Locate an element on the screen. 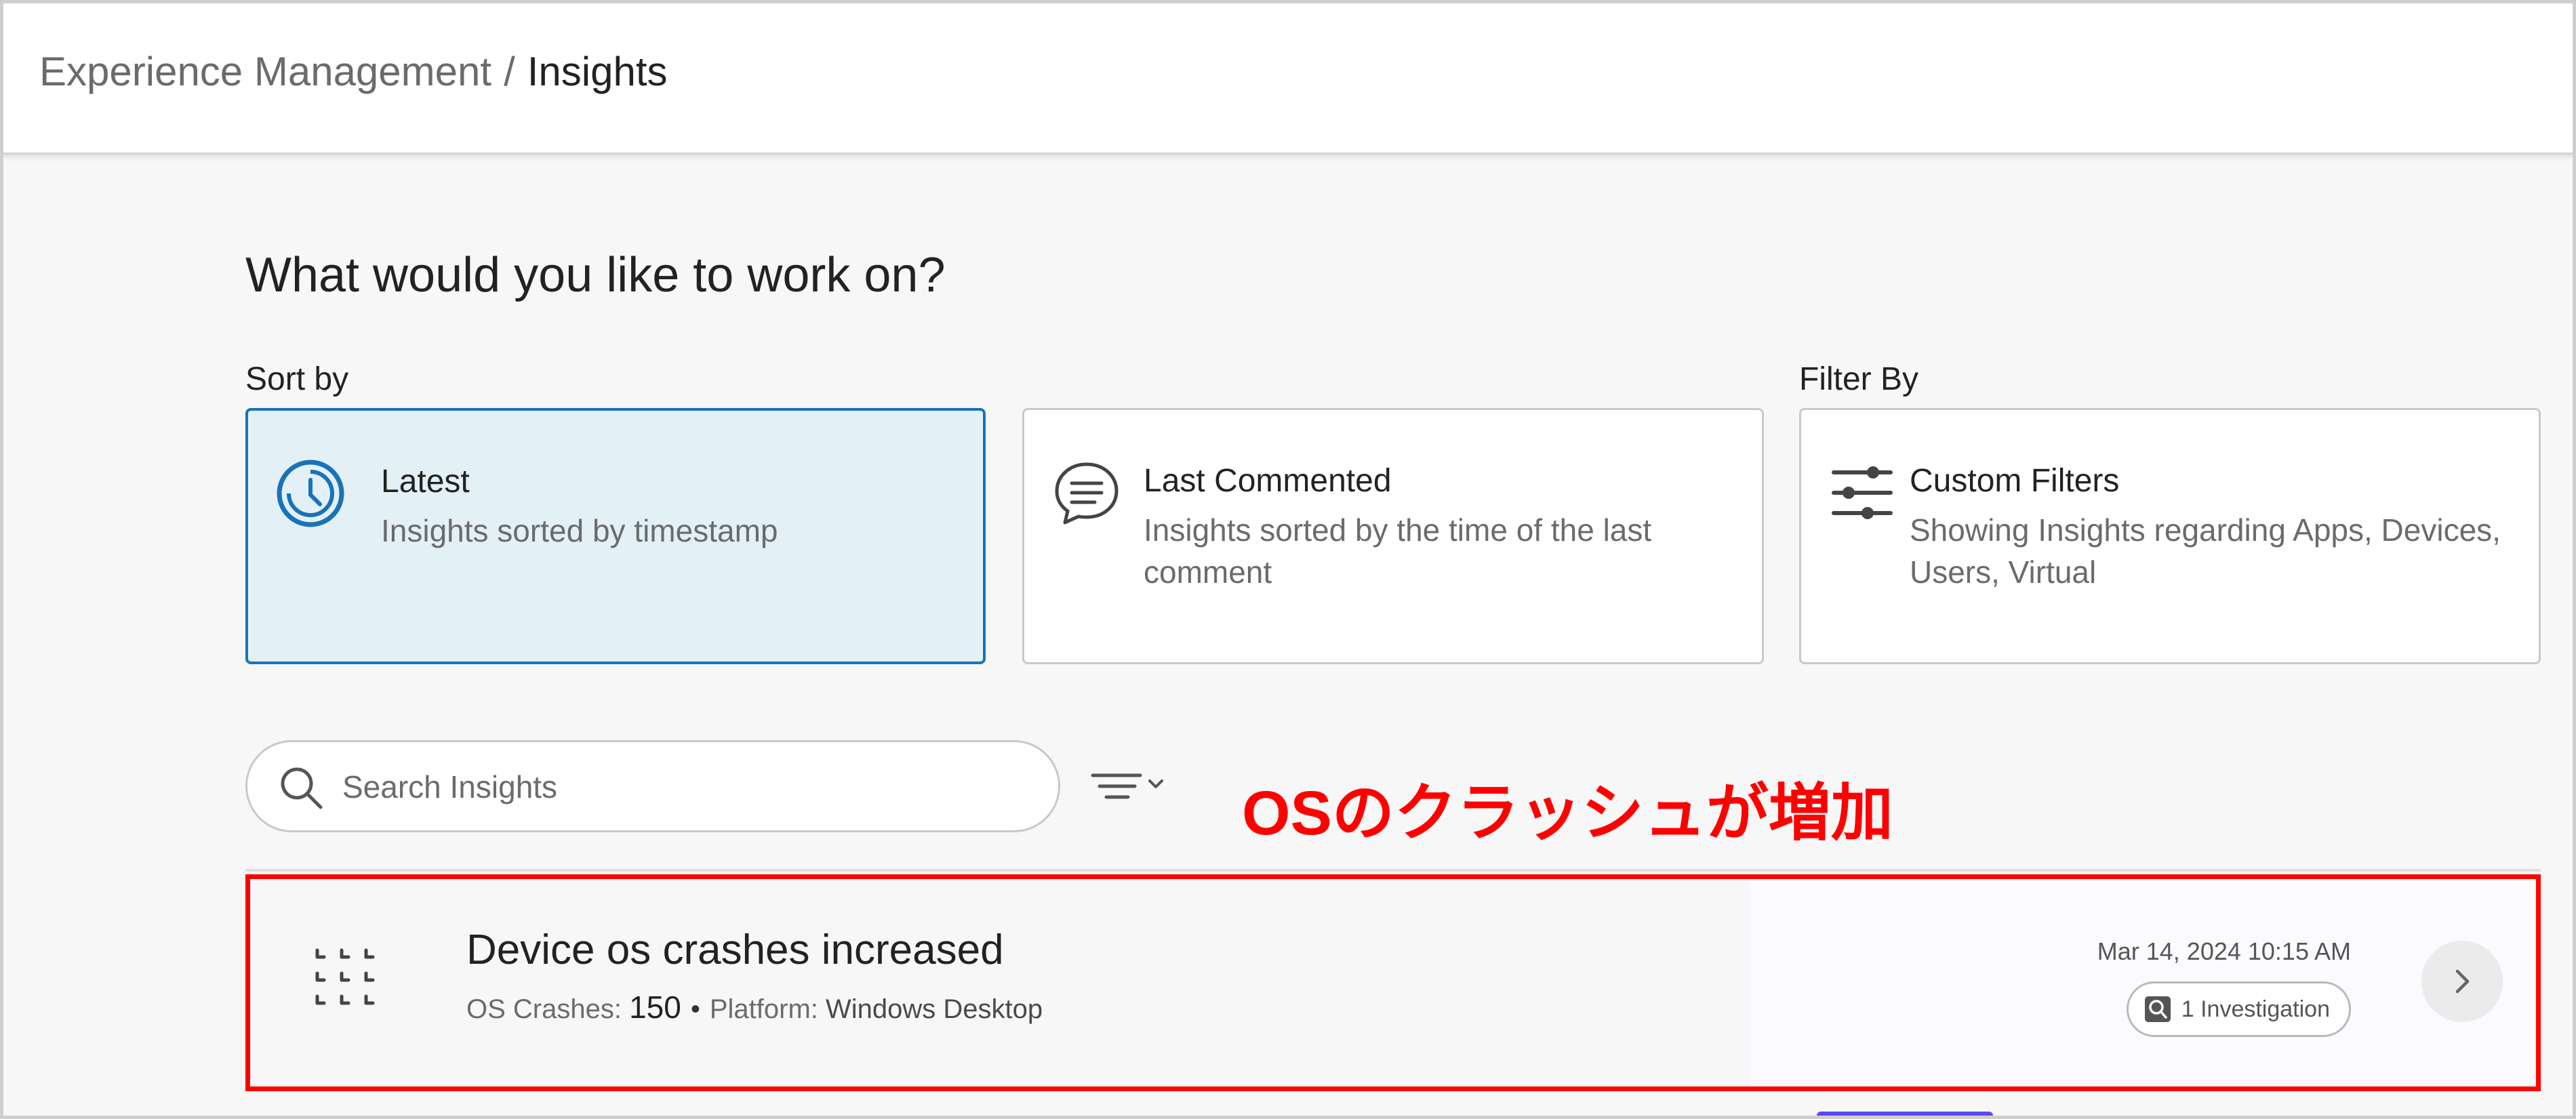  chevron-right-icon is located at coordinates (2462, 982).